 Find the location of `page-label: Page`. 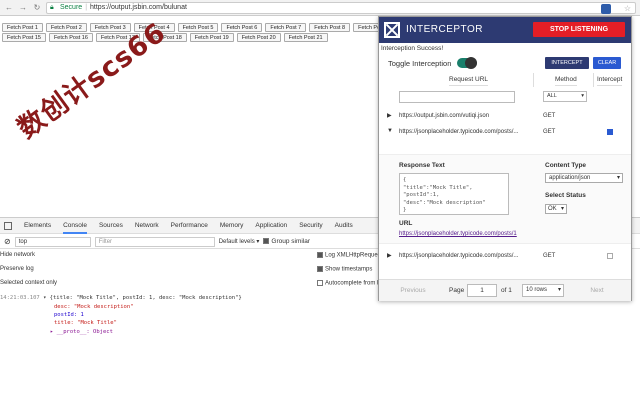

page-label: Page is located at coordinates (457, 290).